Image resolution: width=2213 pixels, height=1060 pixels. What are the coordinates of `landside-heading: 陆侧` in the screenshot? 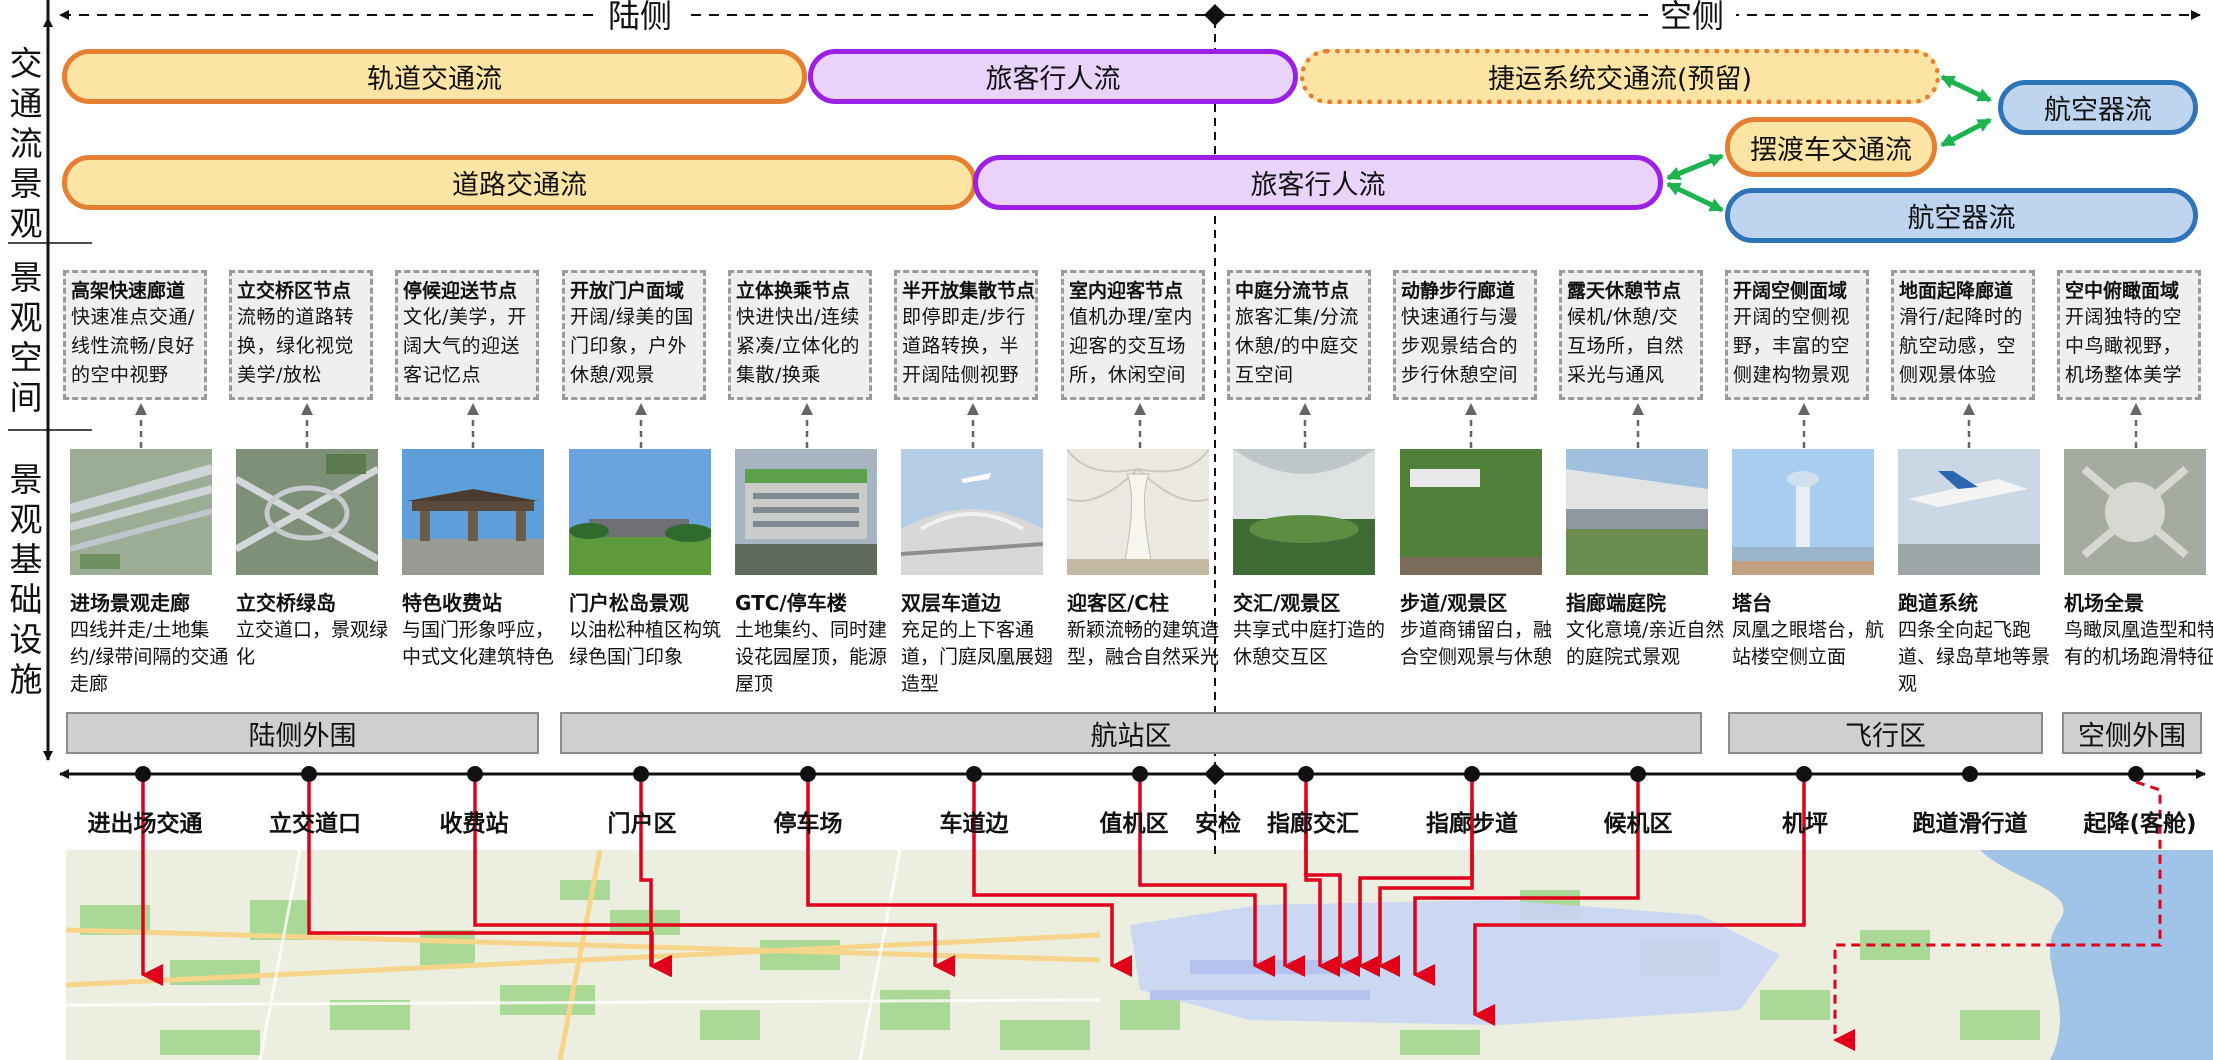 It's located at (640, 17).